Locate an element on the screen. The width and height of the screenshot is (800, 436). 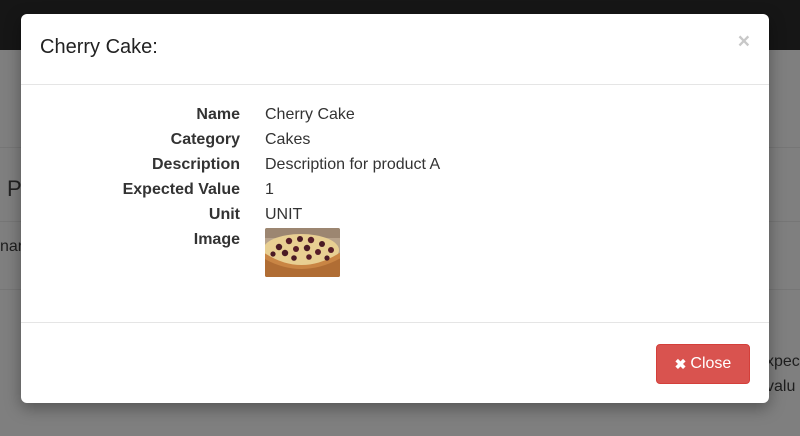
page-table-cell: nar is located at coordinates (12, 246).